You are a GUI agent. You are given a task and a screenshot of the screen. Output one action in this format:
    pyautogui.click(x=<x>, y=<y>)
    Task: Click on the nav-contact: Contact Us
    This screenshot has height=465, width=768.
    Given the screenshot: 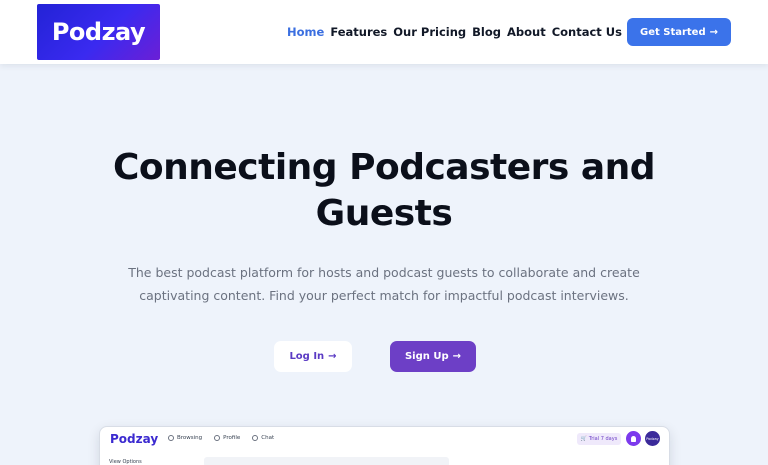 What is the action you would take?
    pyautogui.click(x=587, y=32)
    